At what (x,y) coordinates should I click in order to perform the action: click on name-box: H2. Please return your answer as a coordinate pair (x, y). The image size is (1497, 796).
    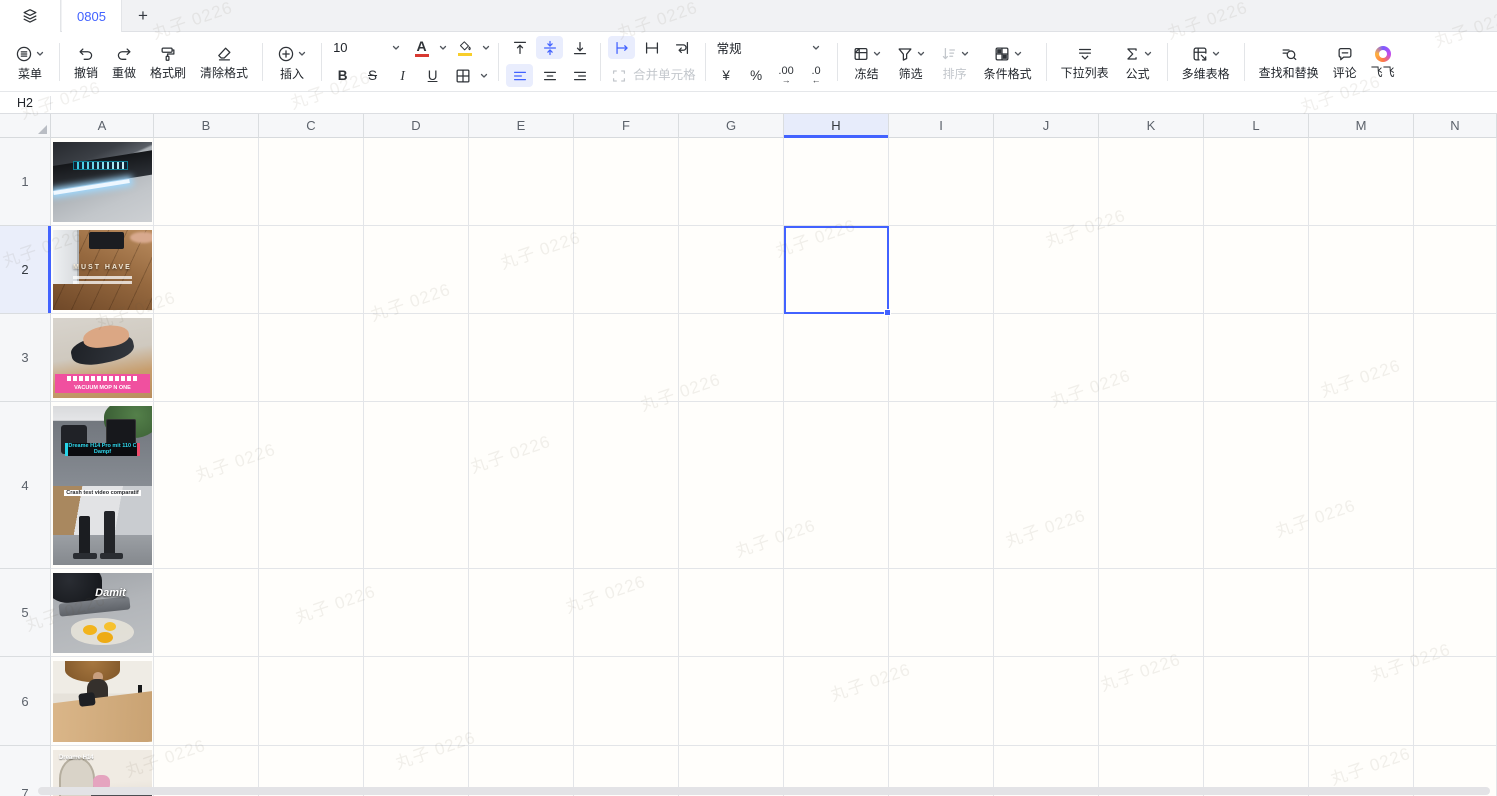
    Looking at the image, I should click on (25, 103).